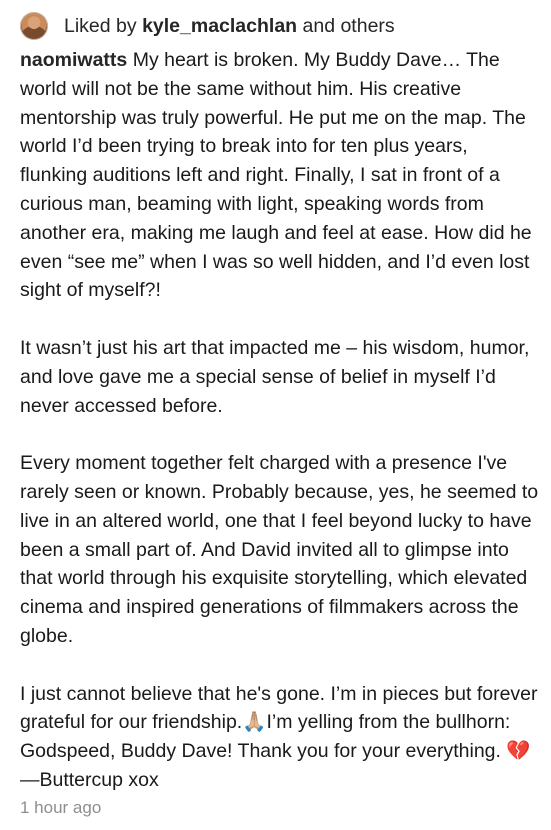  What do you see at coordinates (103, 25) in the screenshot?
I see `liked-by-prefix: Liked by` at bounding box center [103, 25].